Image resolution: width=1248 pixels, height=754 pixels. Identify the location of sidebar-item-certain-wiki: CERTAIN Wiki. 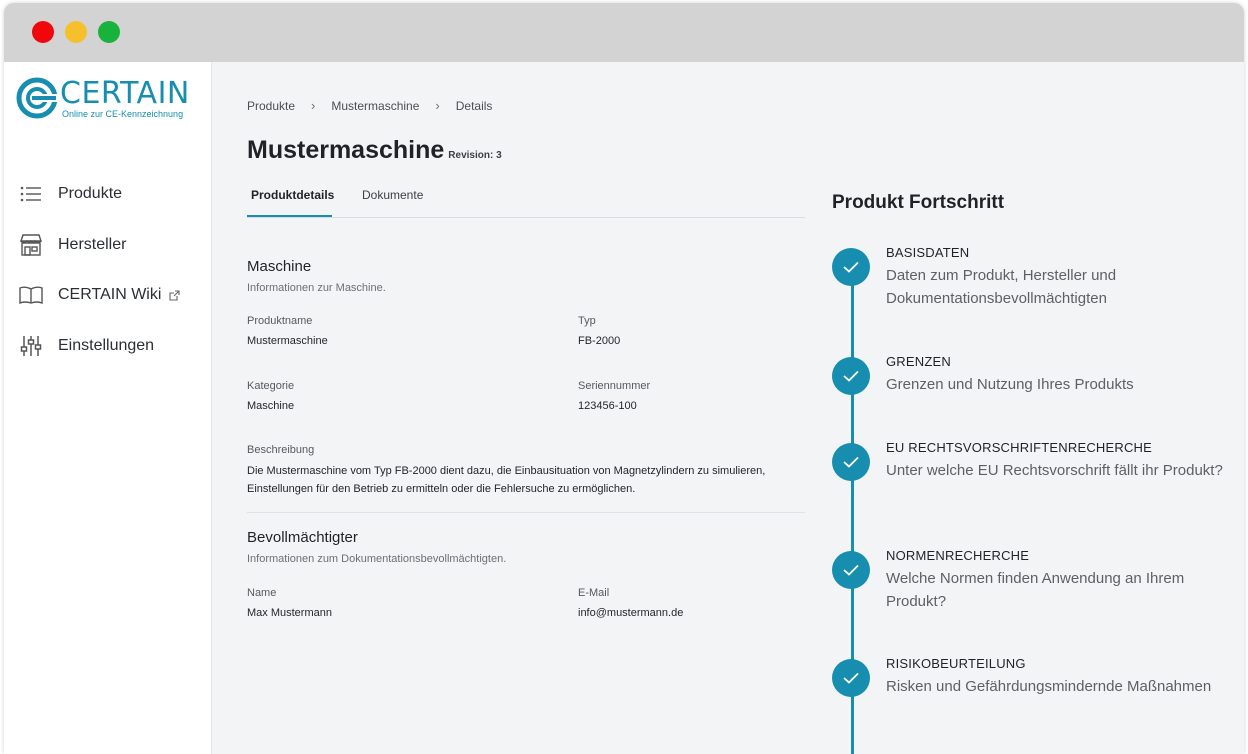
(99, 295).